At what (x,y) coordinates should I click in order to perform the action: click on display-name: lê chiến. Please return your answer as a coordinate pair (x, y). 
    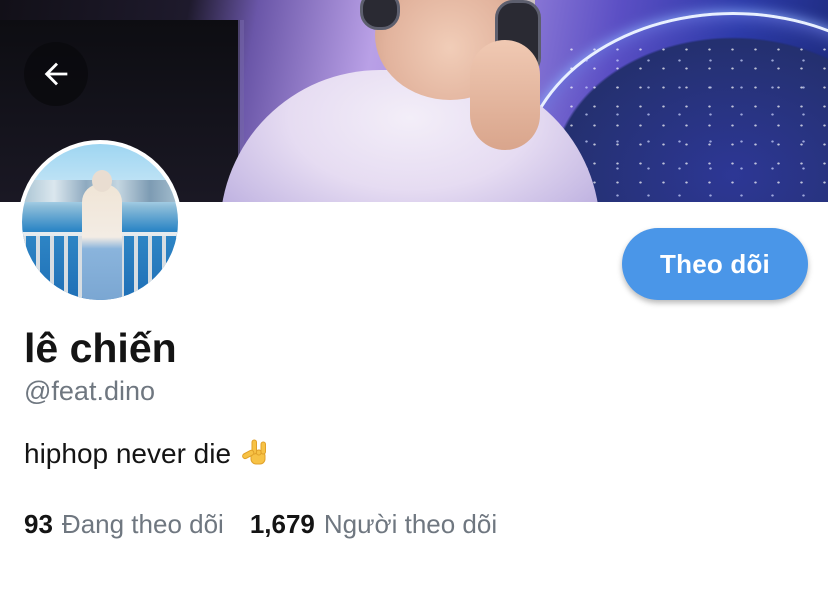
    Looking at the image, I should click on (100, 348).